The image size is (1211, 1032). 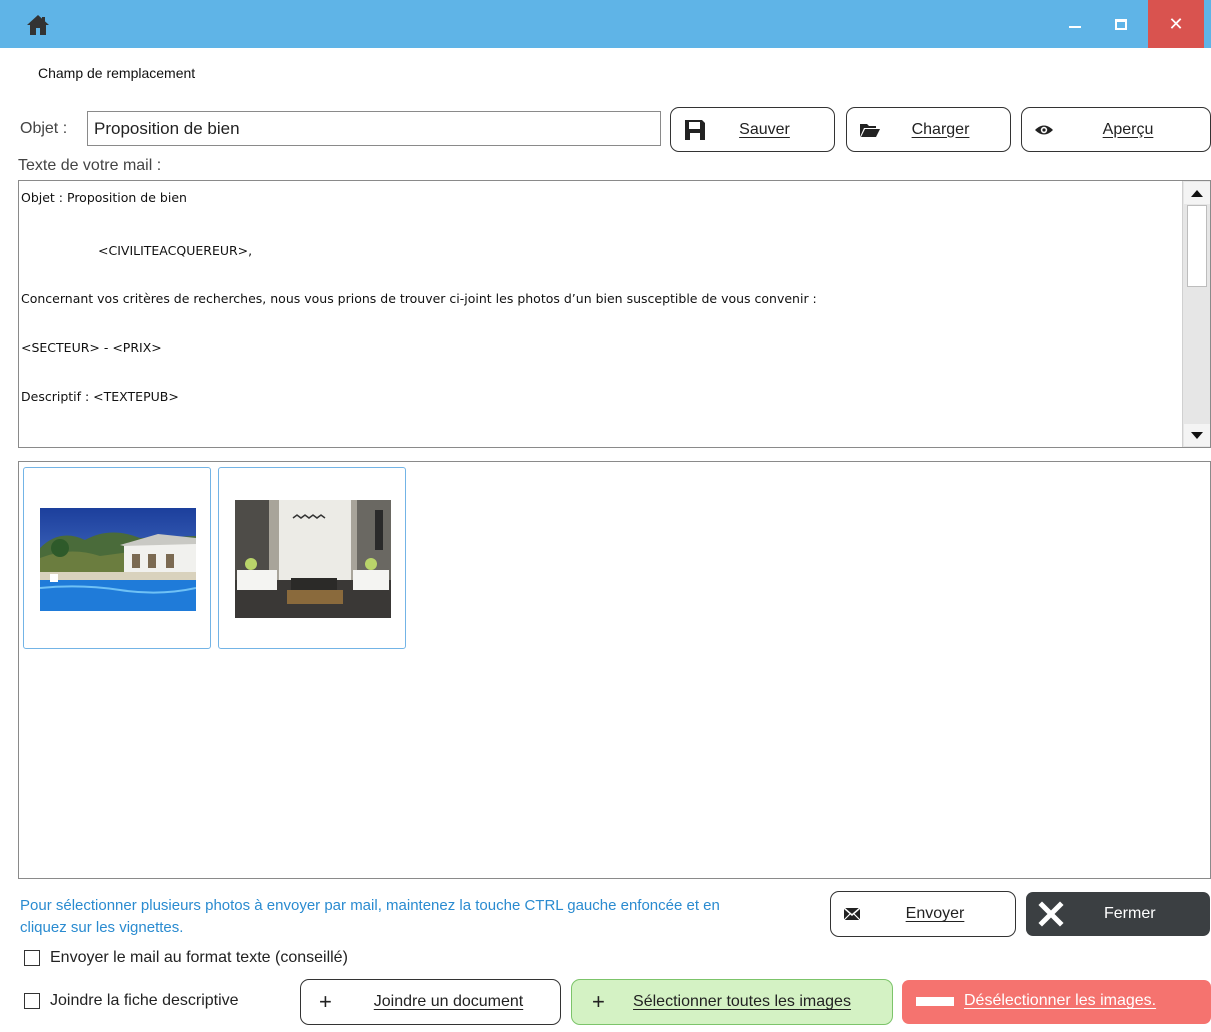 I want to click on mail-line-sector-price: <SECTEUR> - <PRIX>, so click(x=91, y=347).